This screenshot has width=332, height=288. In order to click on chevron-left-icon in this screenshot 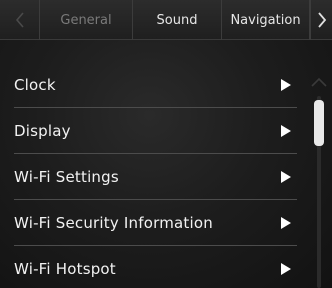, I will do `click(19, 20)`.